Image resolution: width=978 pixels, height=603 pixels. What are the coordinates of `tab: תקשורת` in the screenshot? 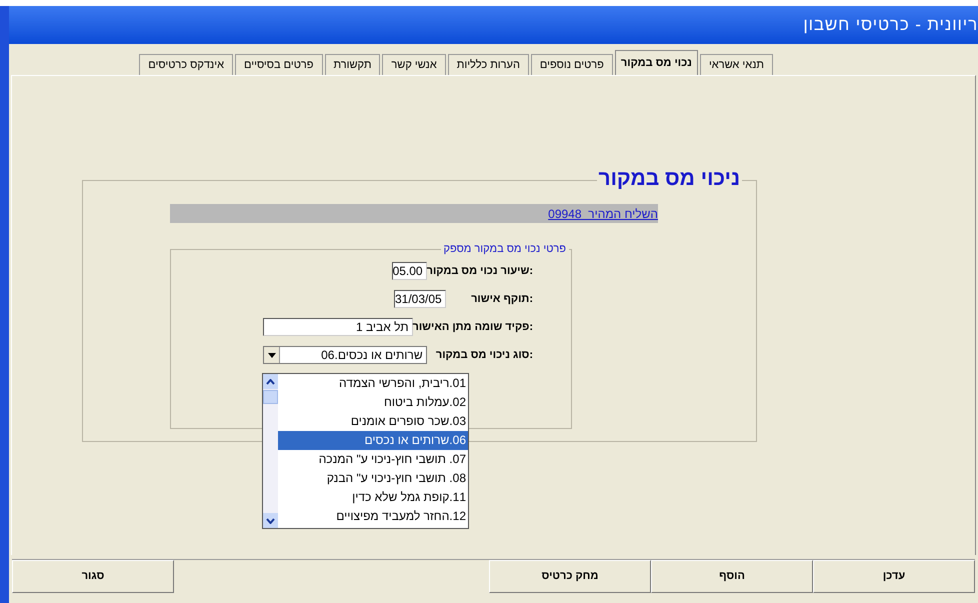 It's located at (352, 64).